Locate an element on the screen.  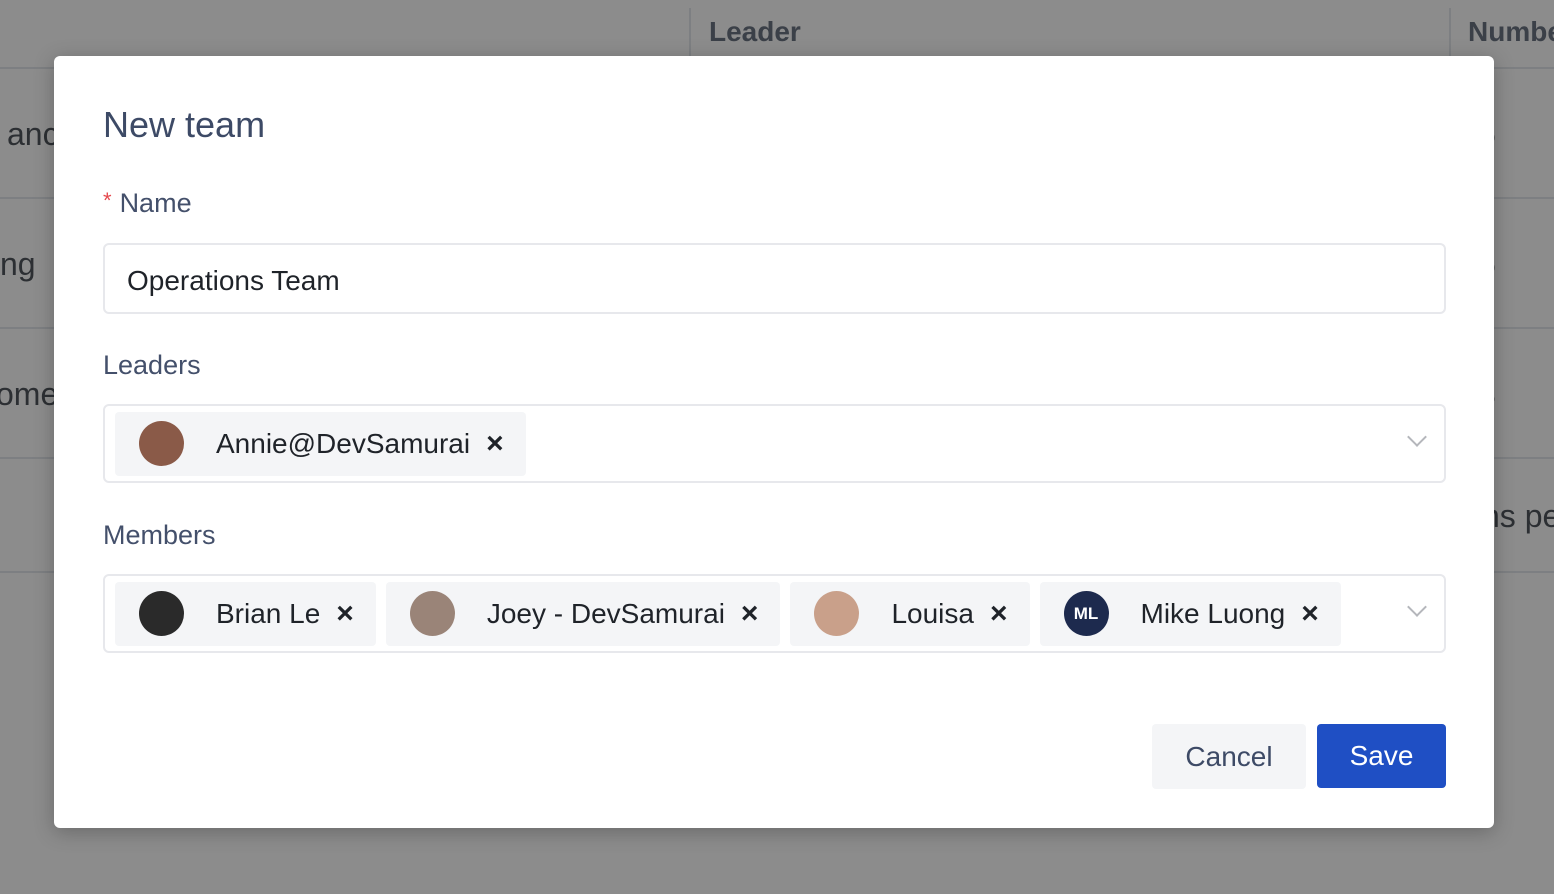
chip-label: Mike Luong is located at coordinates (1213, 613).